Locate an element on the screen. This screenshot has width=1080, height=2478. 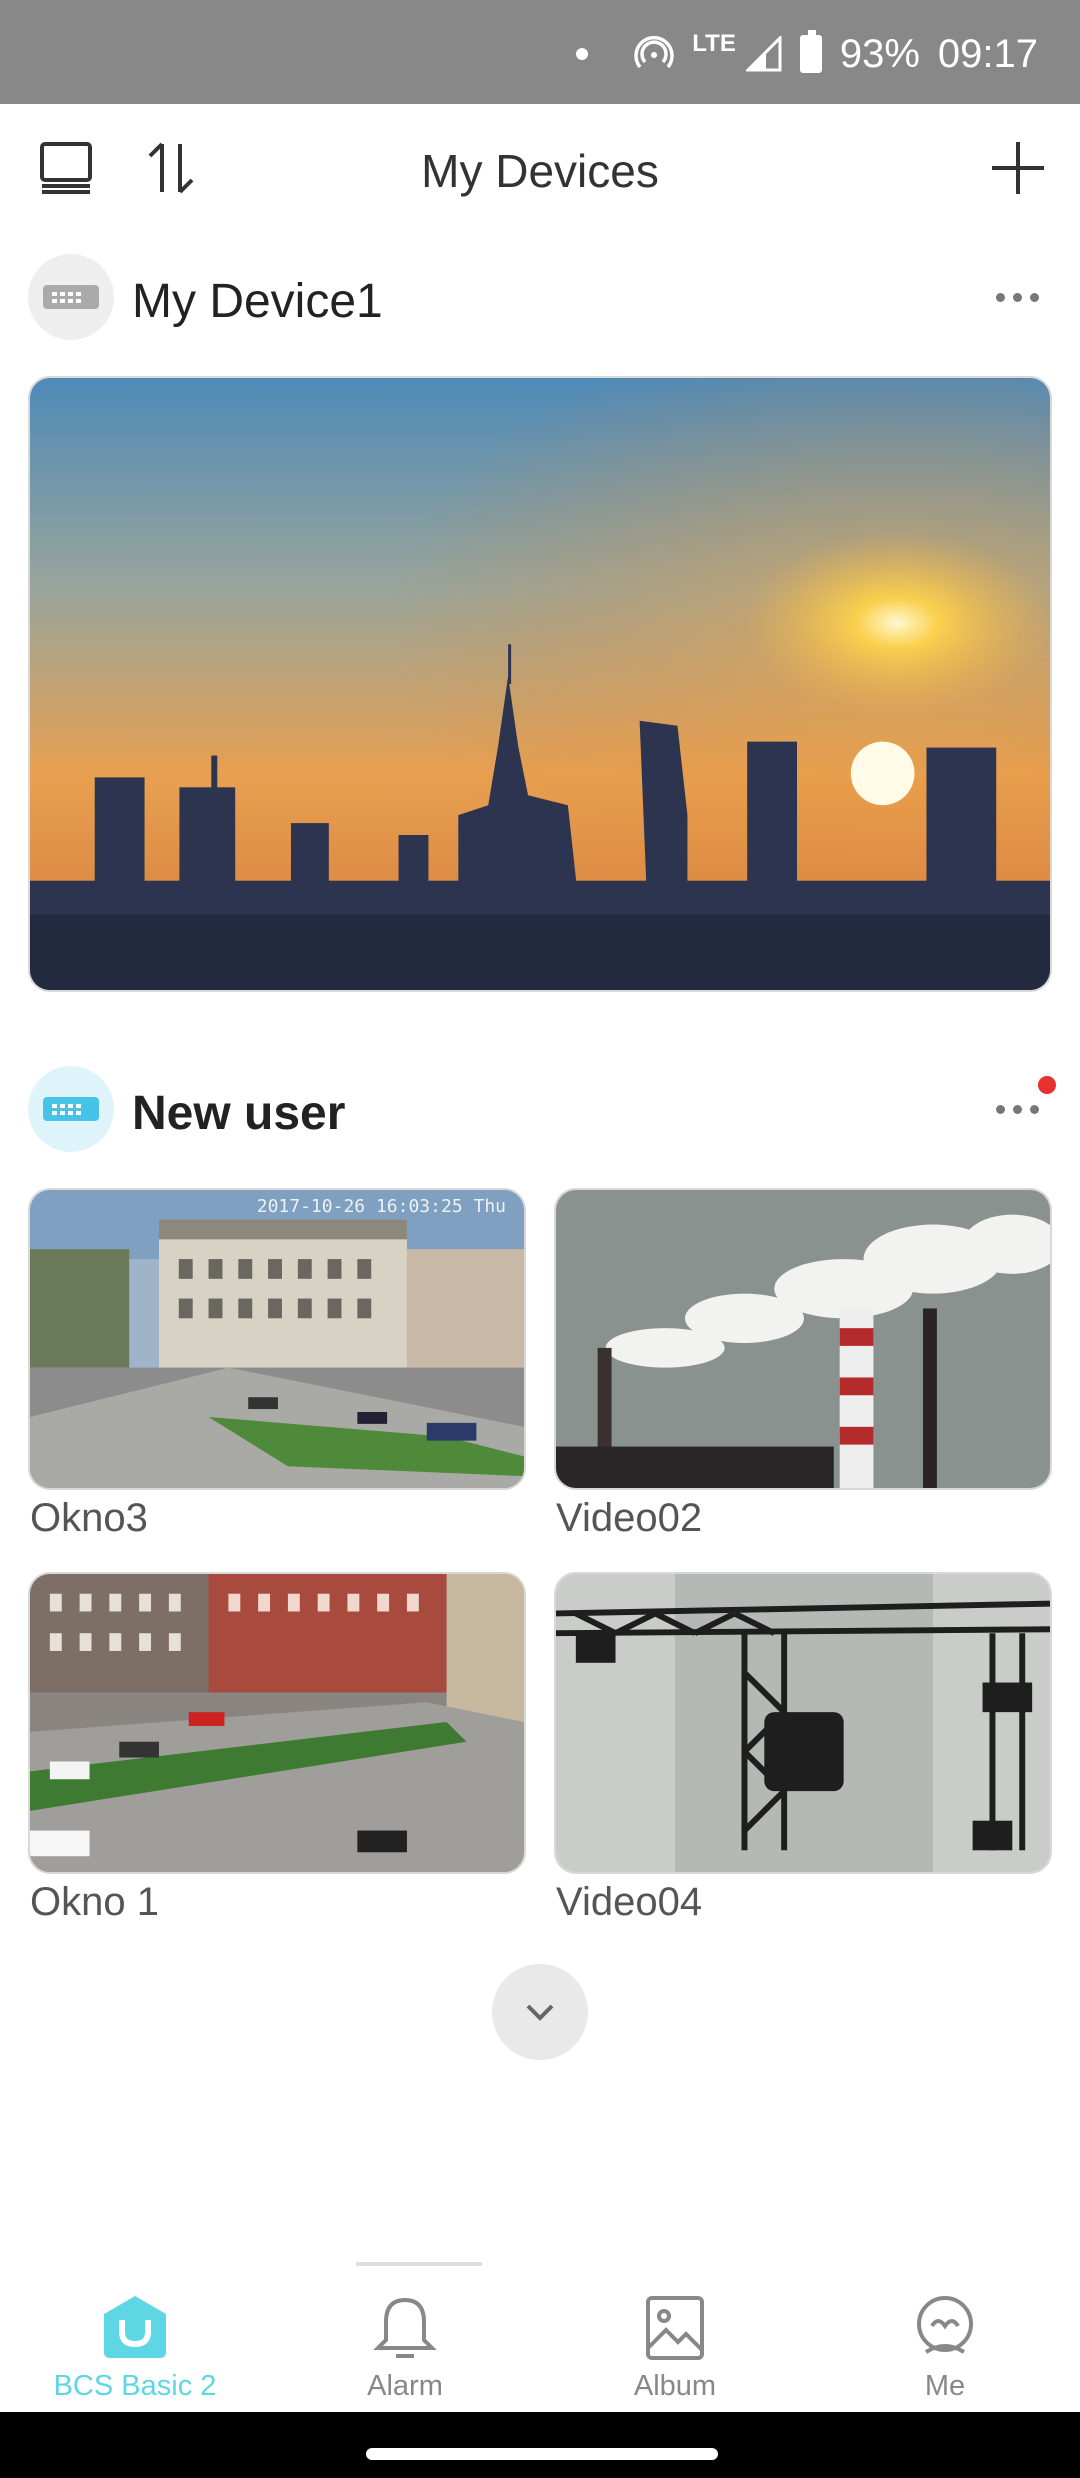
nav-item-home: BCS Basic 2 is located at coordinates (135, 2339).